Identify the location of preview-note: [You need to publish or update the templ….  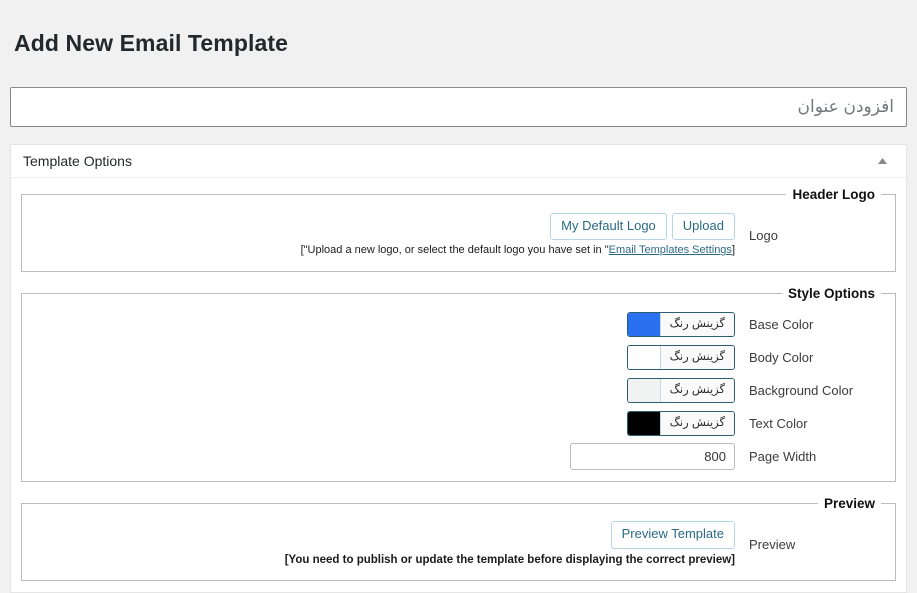
(509, 560).